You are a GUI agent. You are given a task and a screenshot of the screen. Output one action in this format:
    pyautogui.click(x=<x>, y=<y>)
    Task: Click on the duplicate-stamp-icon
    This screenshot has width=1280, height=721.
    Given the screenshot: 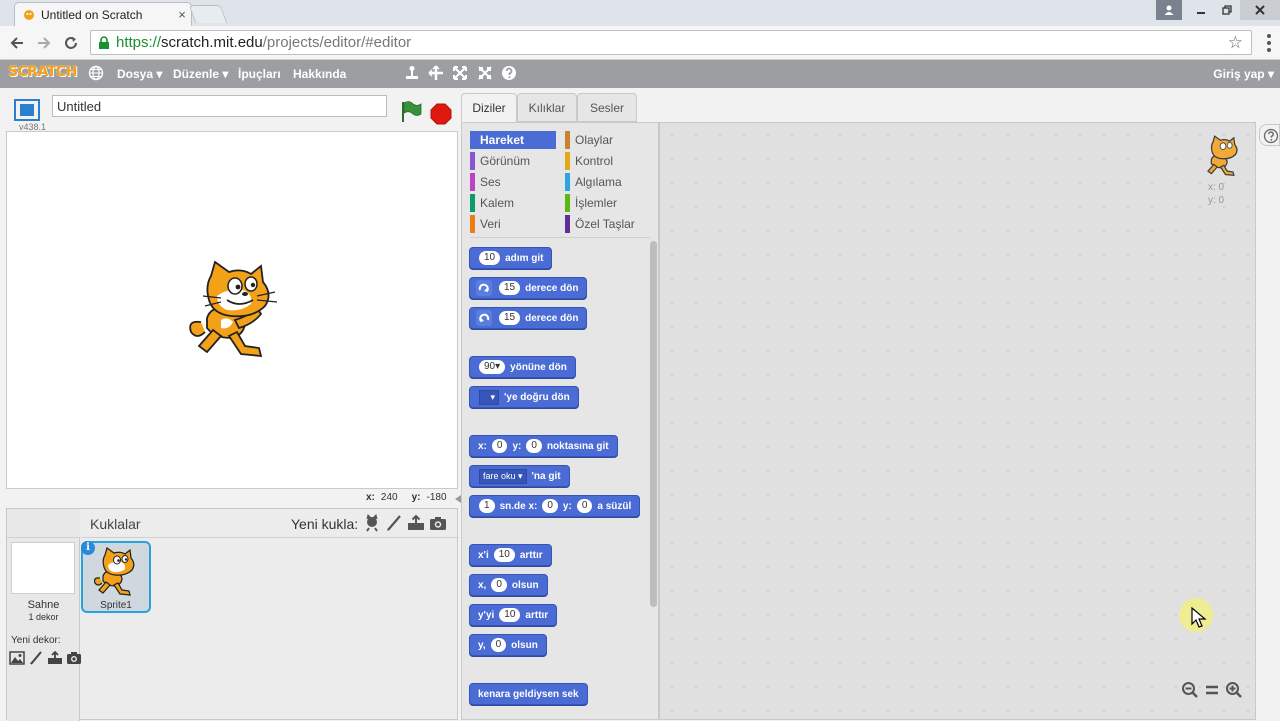 What is the action you would take?
    pyautogui.click(x=412, y=73)
    